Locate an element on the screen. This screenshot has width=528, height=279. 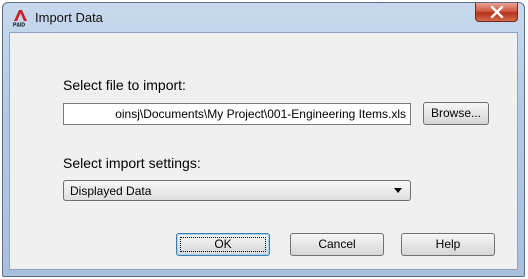
dropdown-arrow-icon is located at coordinates (398, 190).